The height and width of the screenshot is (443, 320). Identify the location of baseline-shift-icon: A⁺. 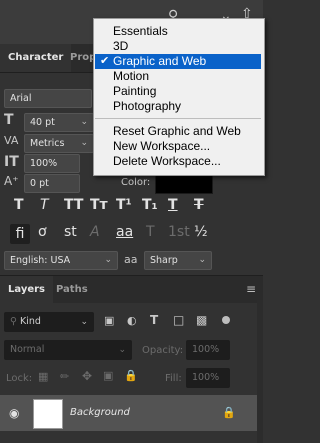
(11, 181).